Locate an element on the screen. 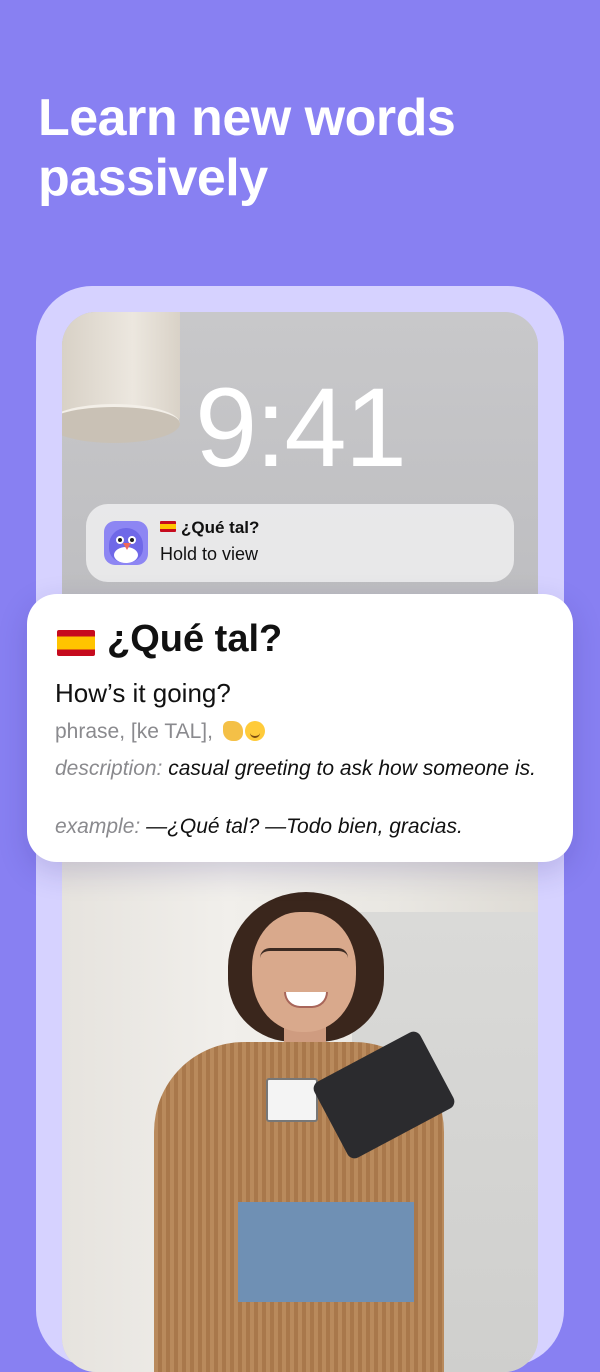 Image resolution: width=600 pixels, height=1372 pixels. bird-mascot-icon is located at coordinates (126, 543).